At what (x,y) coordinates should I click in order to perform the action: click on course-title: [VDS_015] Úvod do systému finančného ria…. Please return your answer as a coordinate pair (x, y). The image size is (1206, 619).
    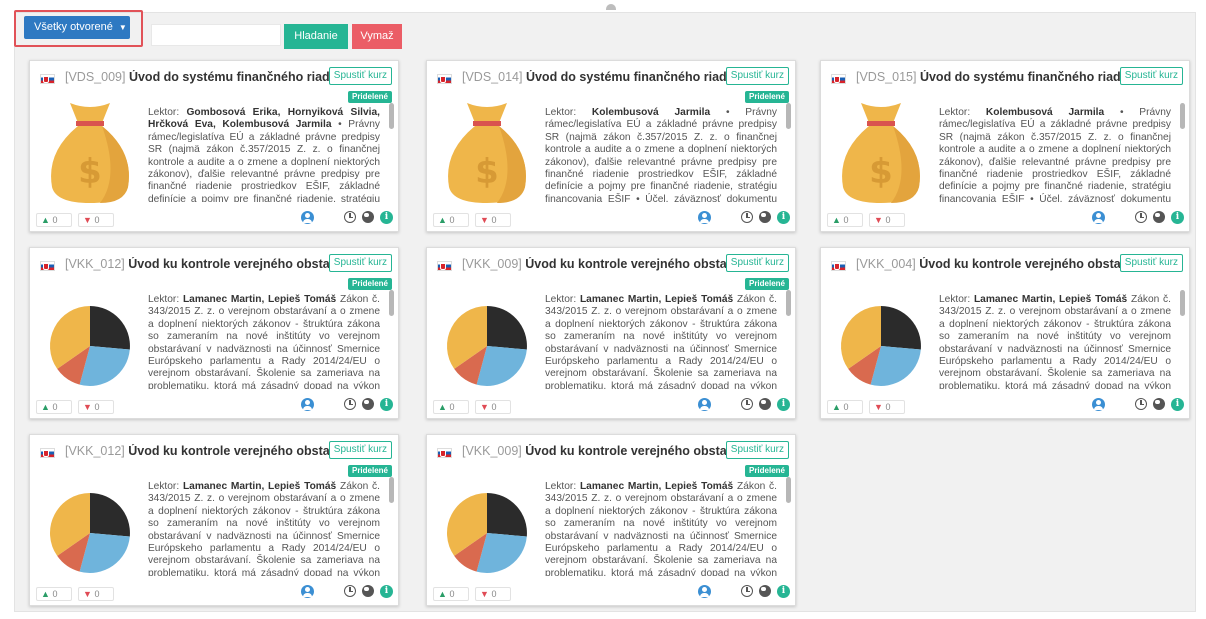
    Looking at the image, I should click on (991, 77).